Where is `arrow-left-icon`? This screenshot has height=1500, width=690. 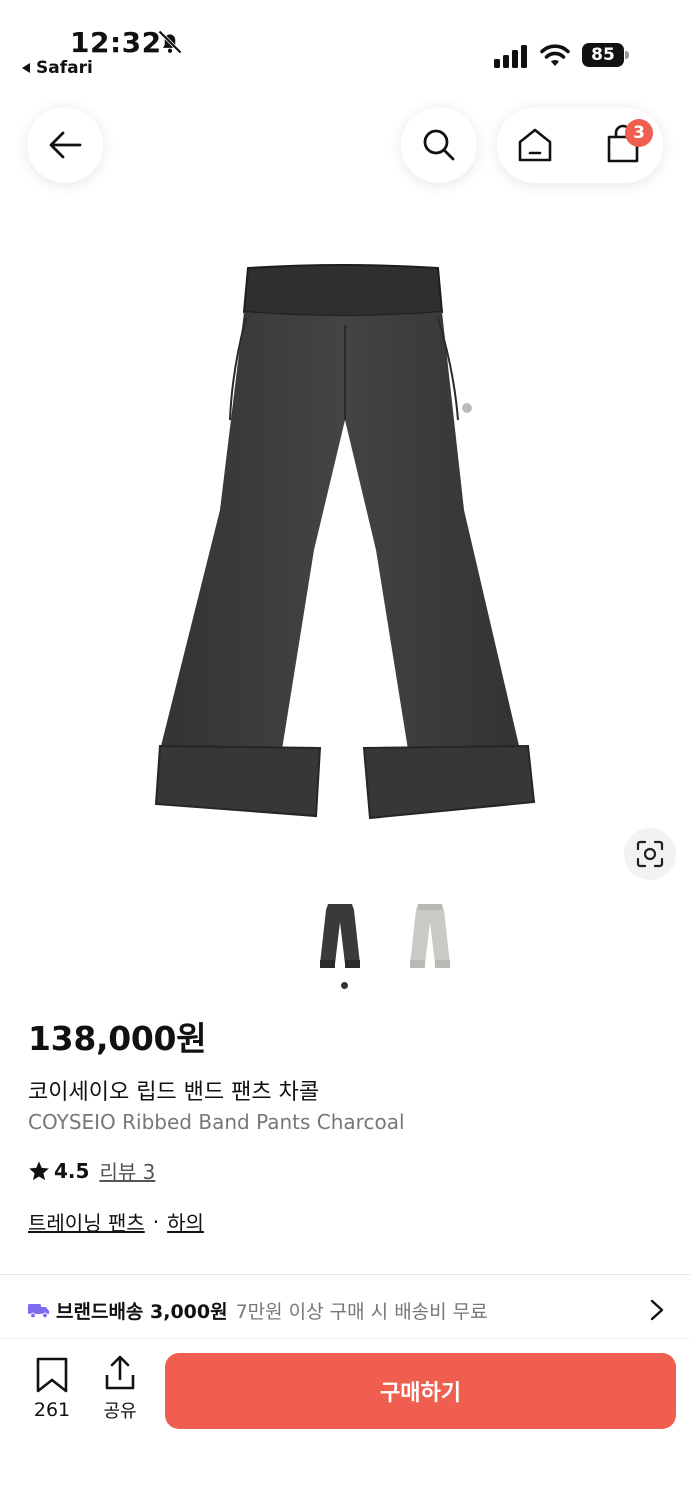 arrow-left-icon is located at coordinates (65, 145).